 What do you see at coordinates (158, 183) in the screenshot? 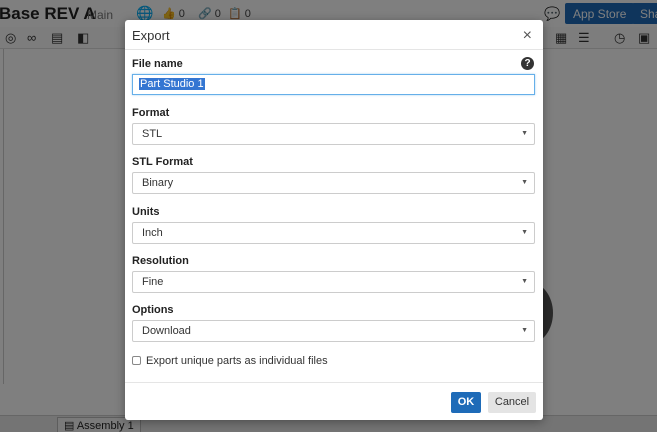
I see `stl-format-value: Binary` at bounding box center [158, 183].